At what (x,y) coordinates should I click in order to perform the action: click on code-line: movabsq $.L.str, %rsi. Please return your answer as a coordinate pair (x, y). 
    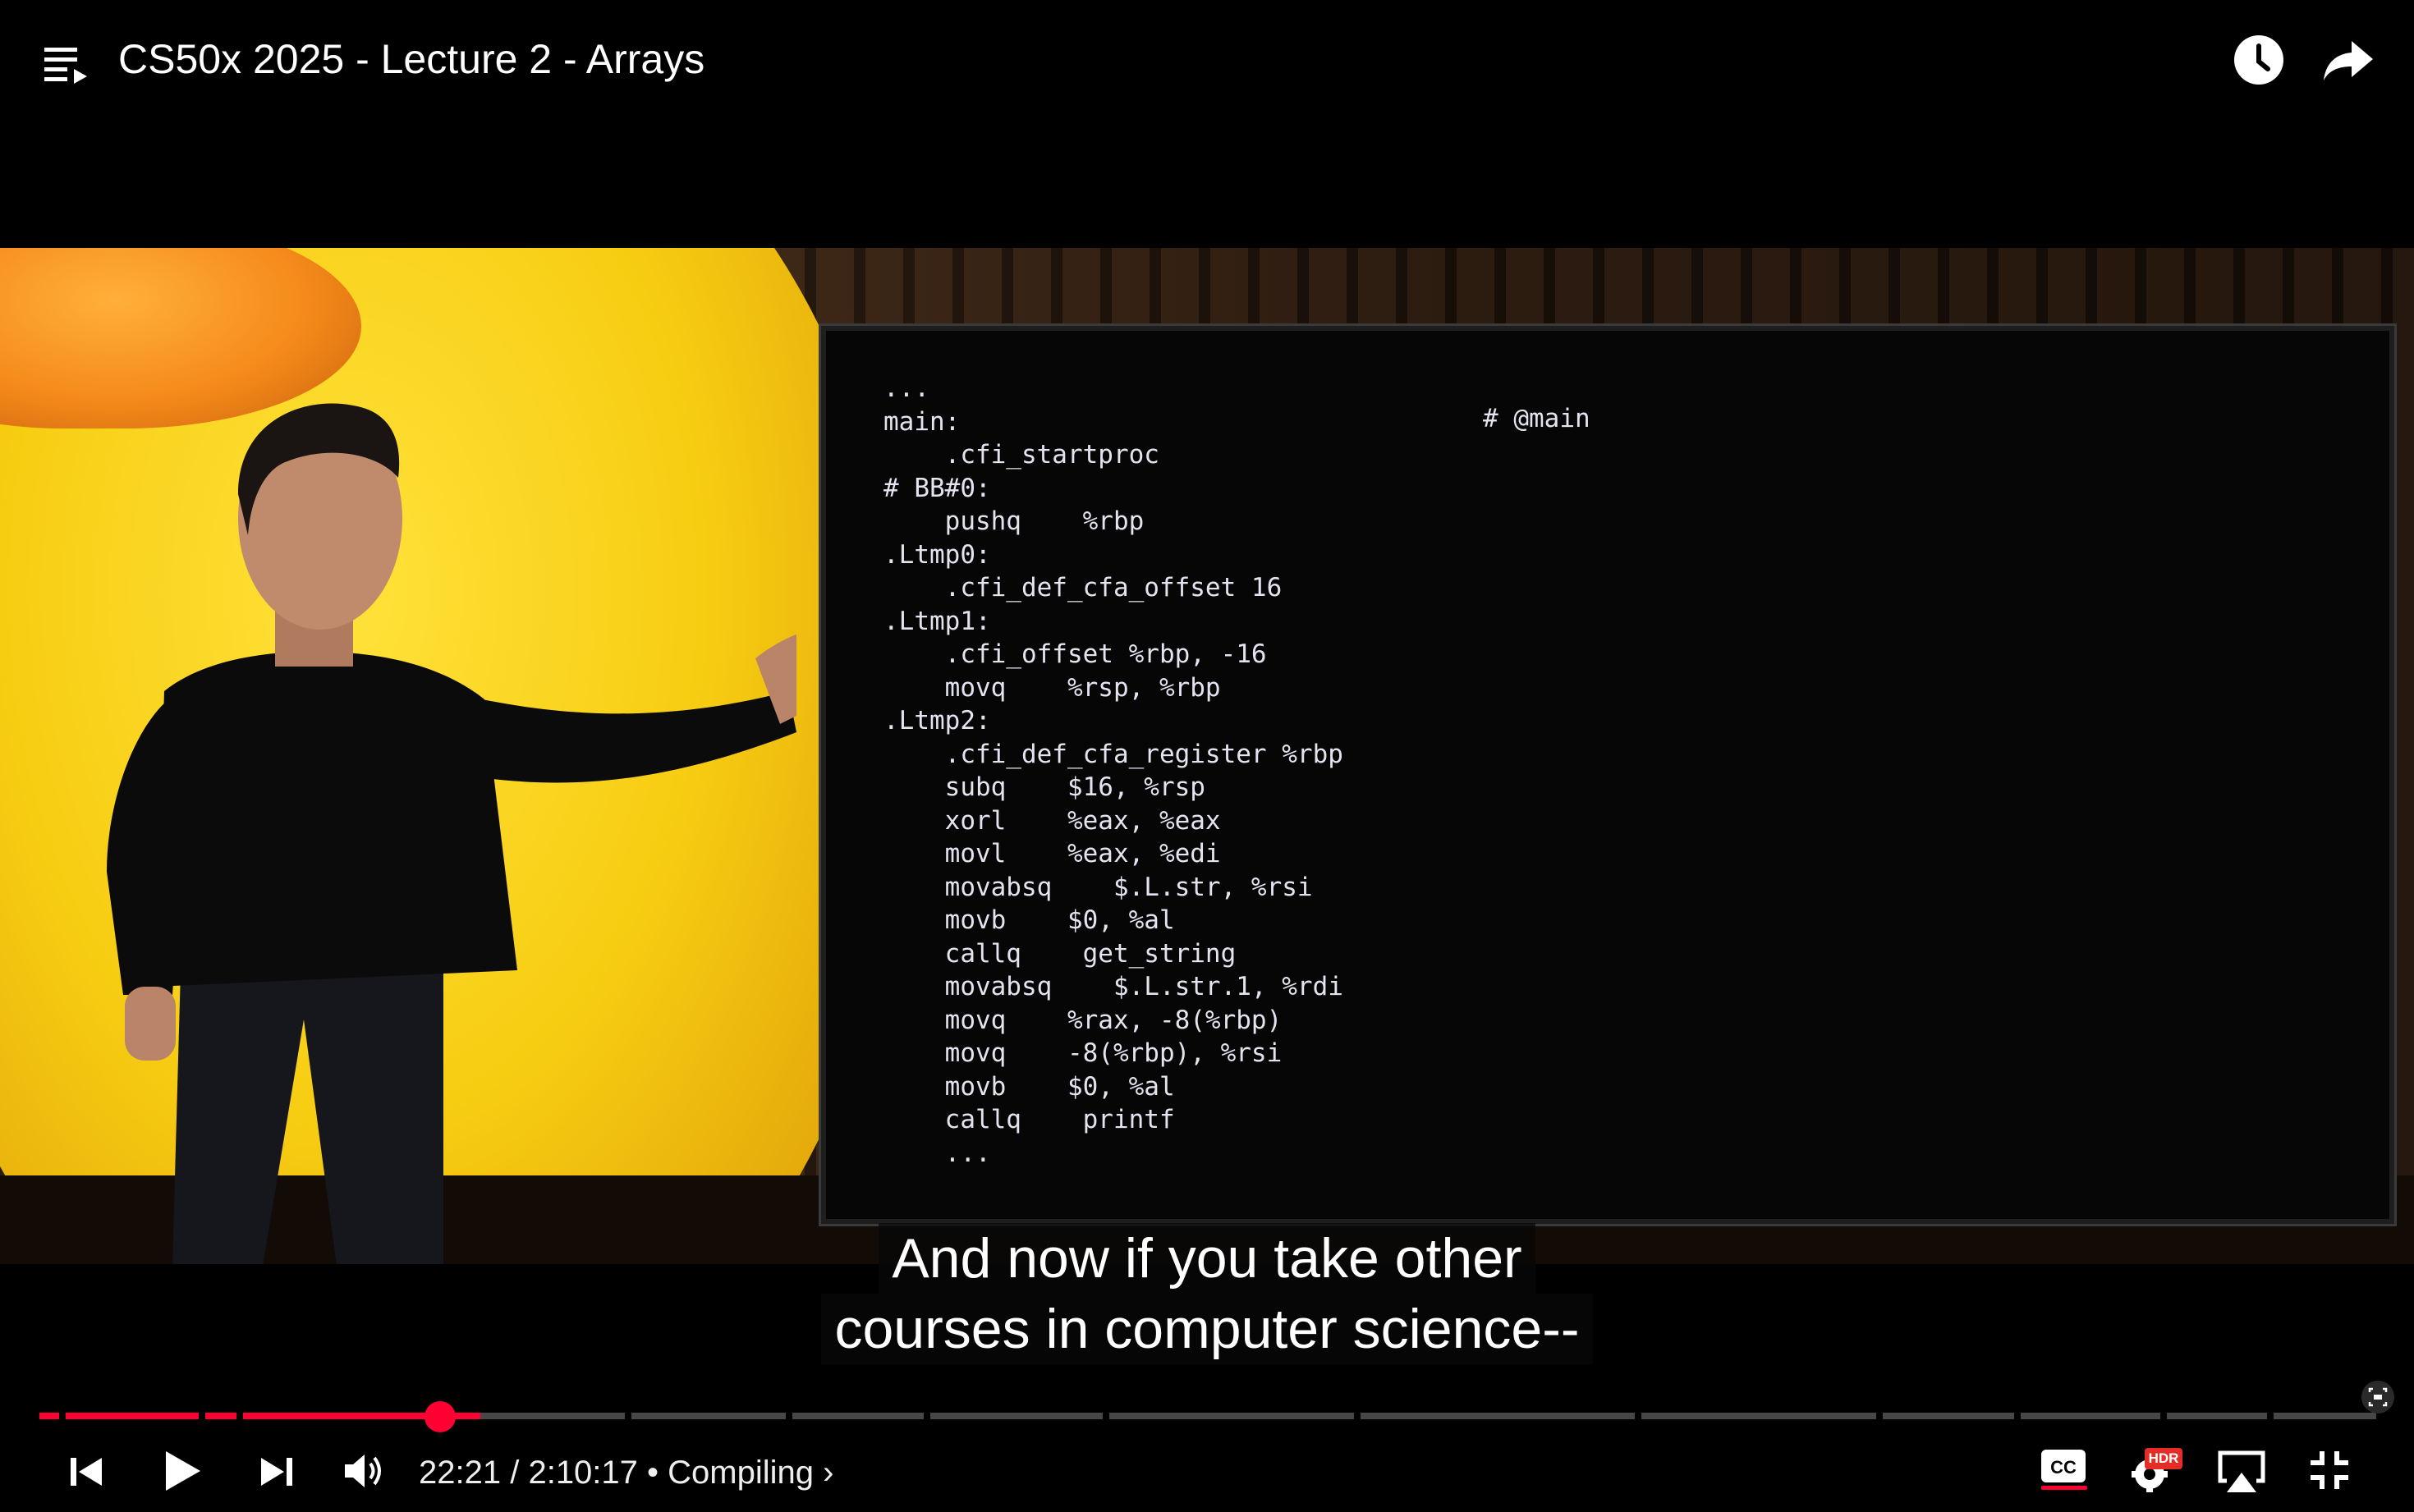
    Looking at the image, I should click on (1098, 887).